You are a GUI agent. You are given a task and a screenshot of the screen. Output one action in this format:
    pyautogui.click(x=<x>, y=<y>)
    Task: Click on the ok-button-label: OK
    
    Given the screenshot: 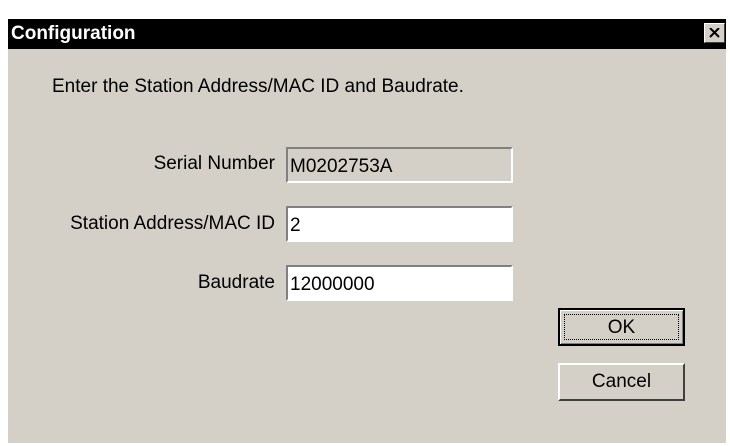 What is the action you would take?
    pyautogui.click(x=621, y=327)
    